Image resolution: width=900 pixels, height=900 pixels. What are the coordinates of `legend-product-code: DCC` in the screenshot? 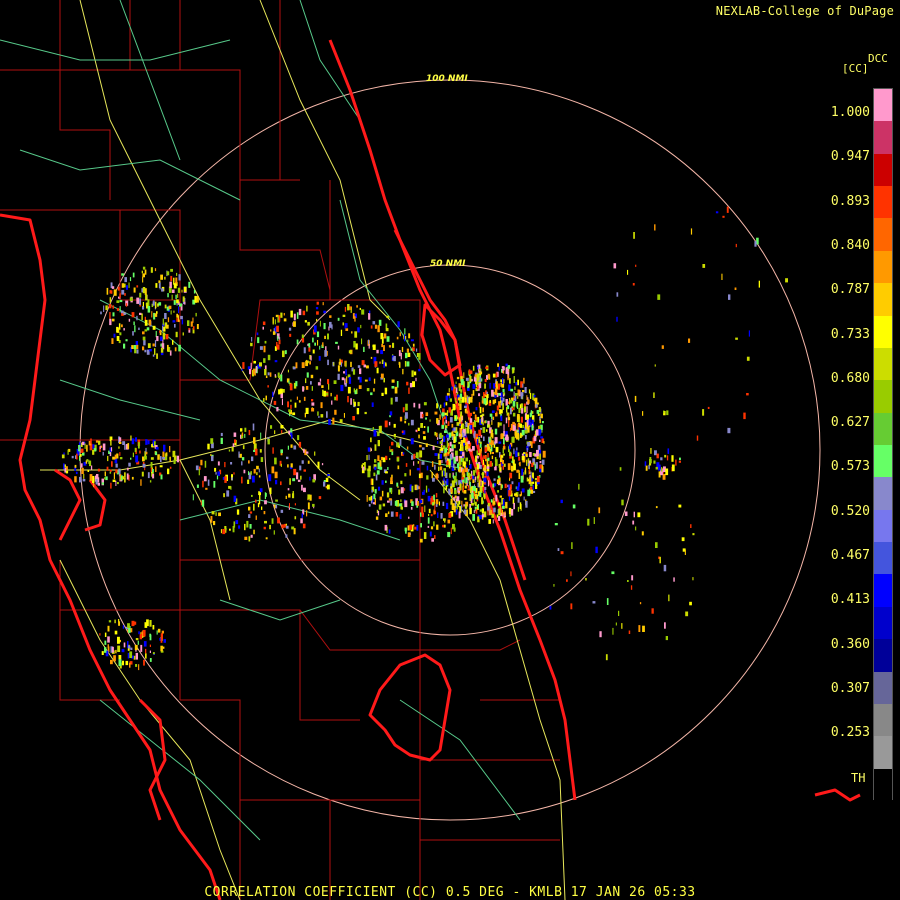 It's located at (878, 58).